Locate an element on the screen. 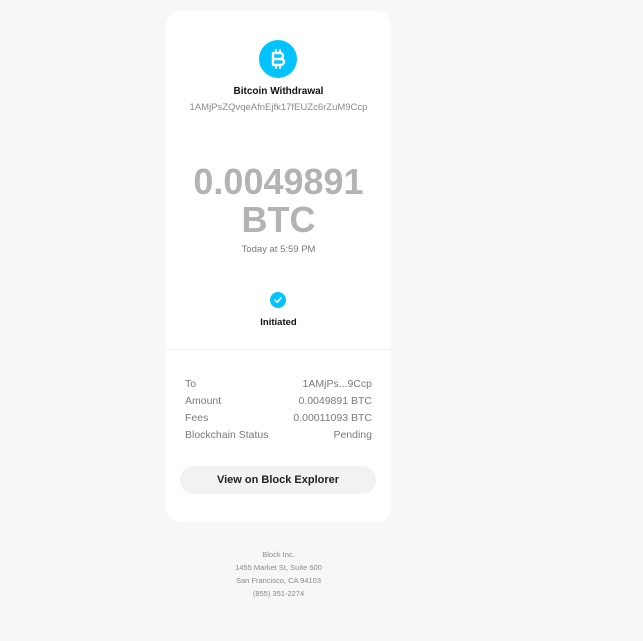  detail-label: Blockchain Status is located at coordinates (227, 435).